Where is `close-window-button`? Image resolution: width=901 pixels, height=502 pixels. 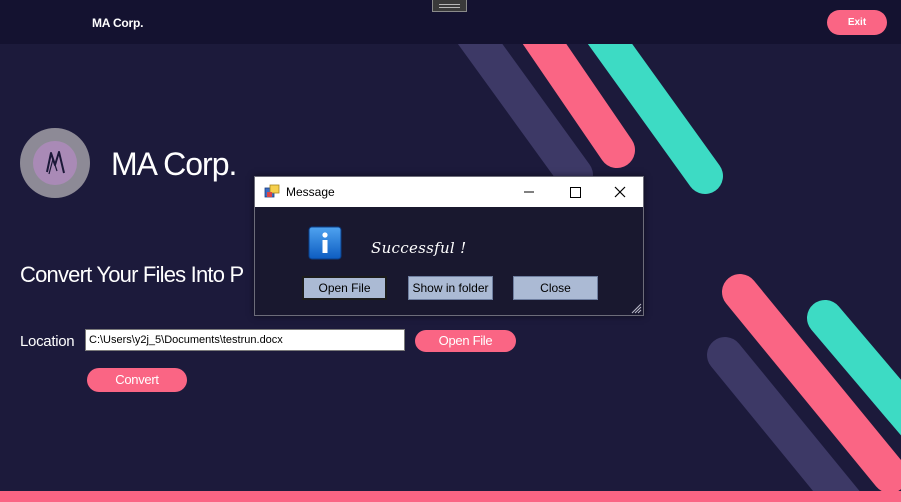 close-window-button is located at coordinates (620, 192).